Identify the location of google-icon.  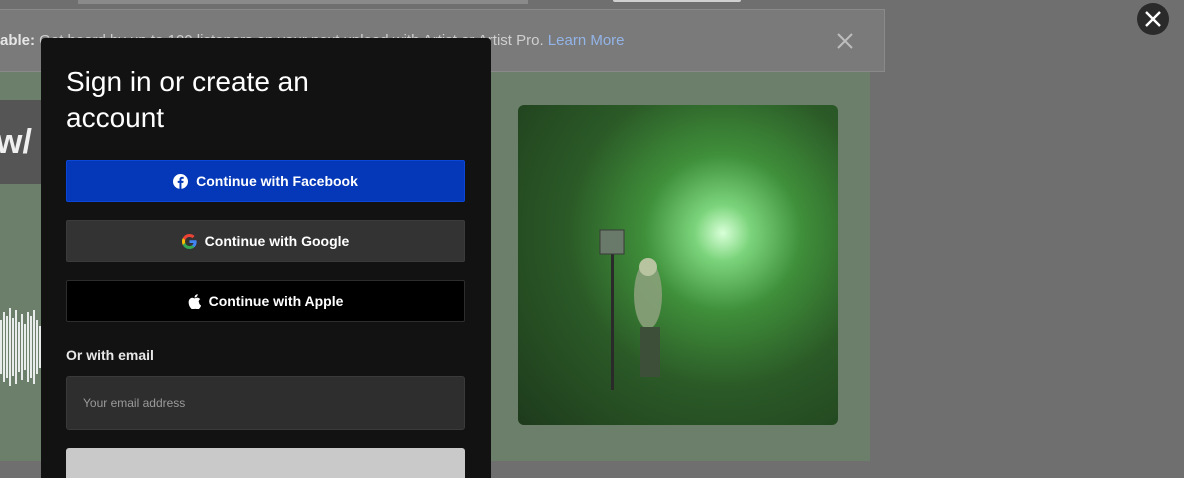
(189, 241).